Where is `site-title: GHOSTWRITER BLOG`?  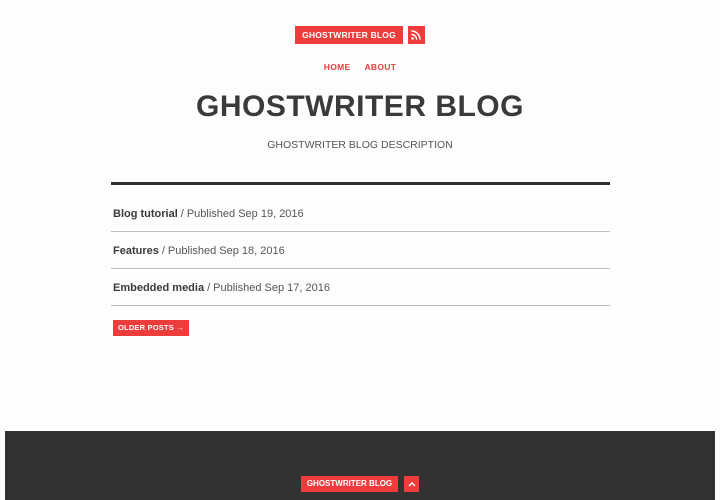
site-title: GHOSTWRITER BLOG is located at coordinates (360, 106).